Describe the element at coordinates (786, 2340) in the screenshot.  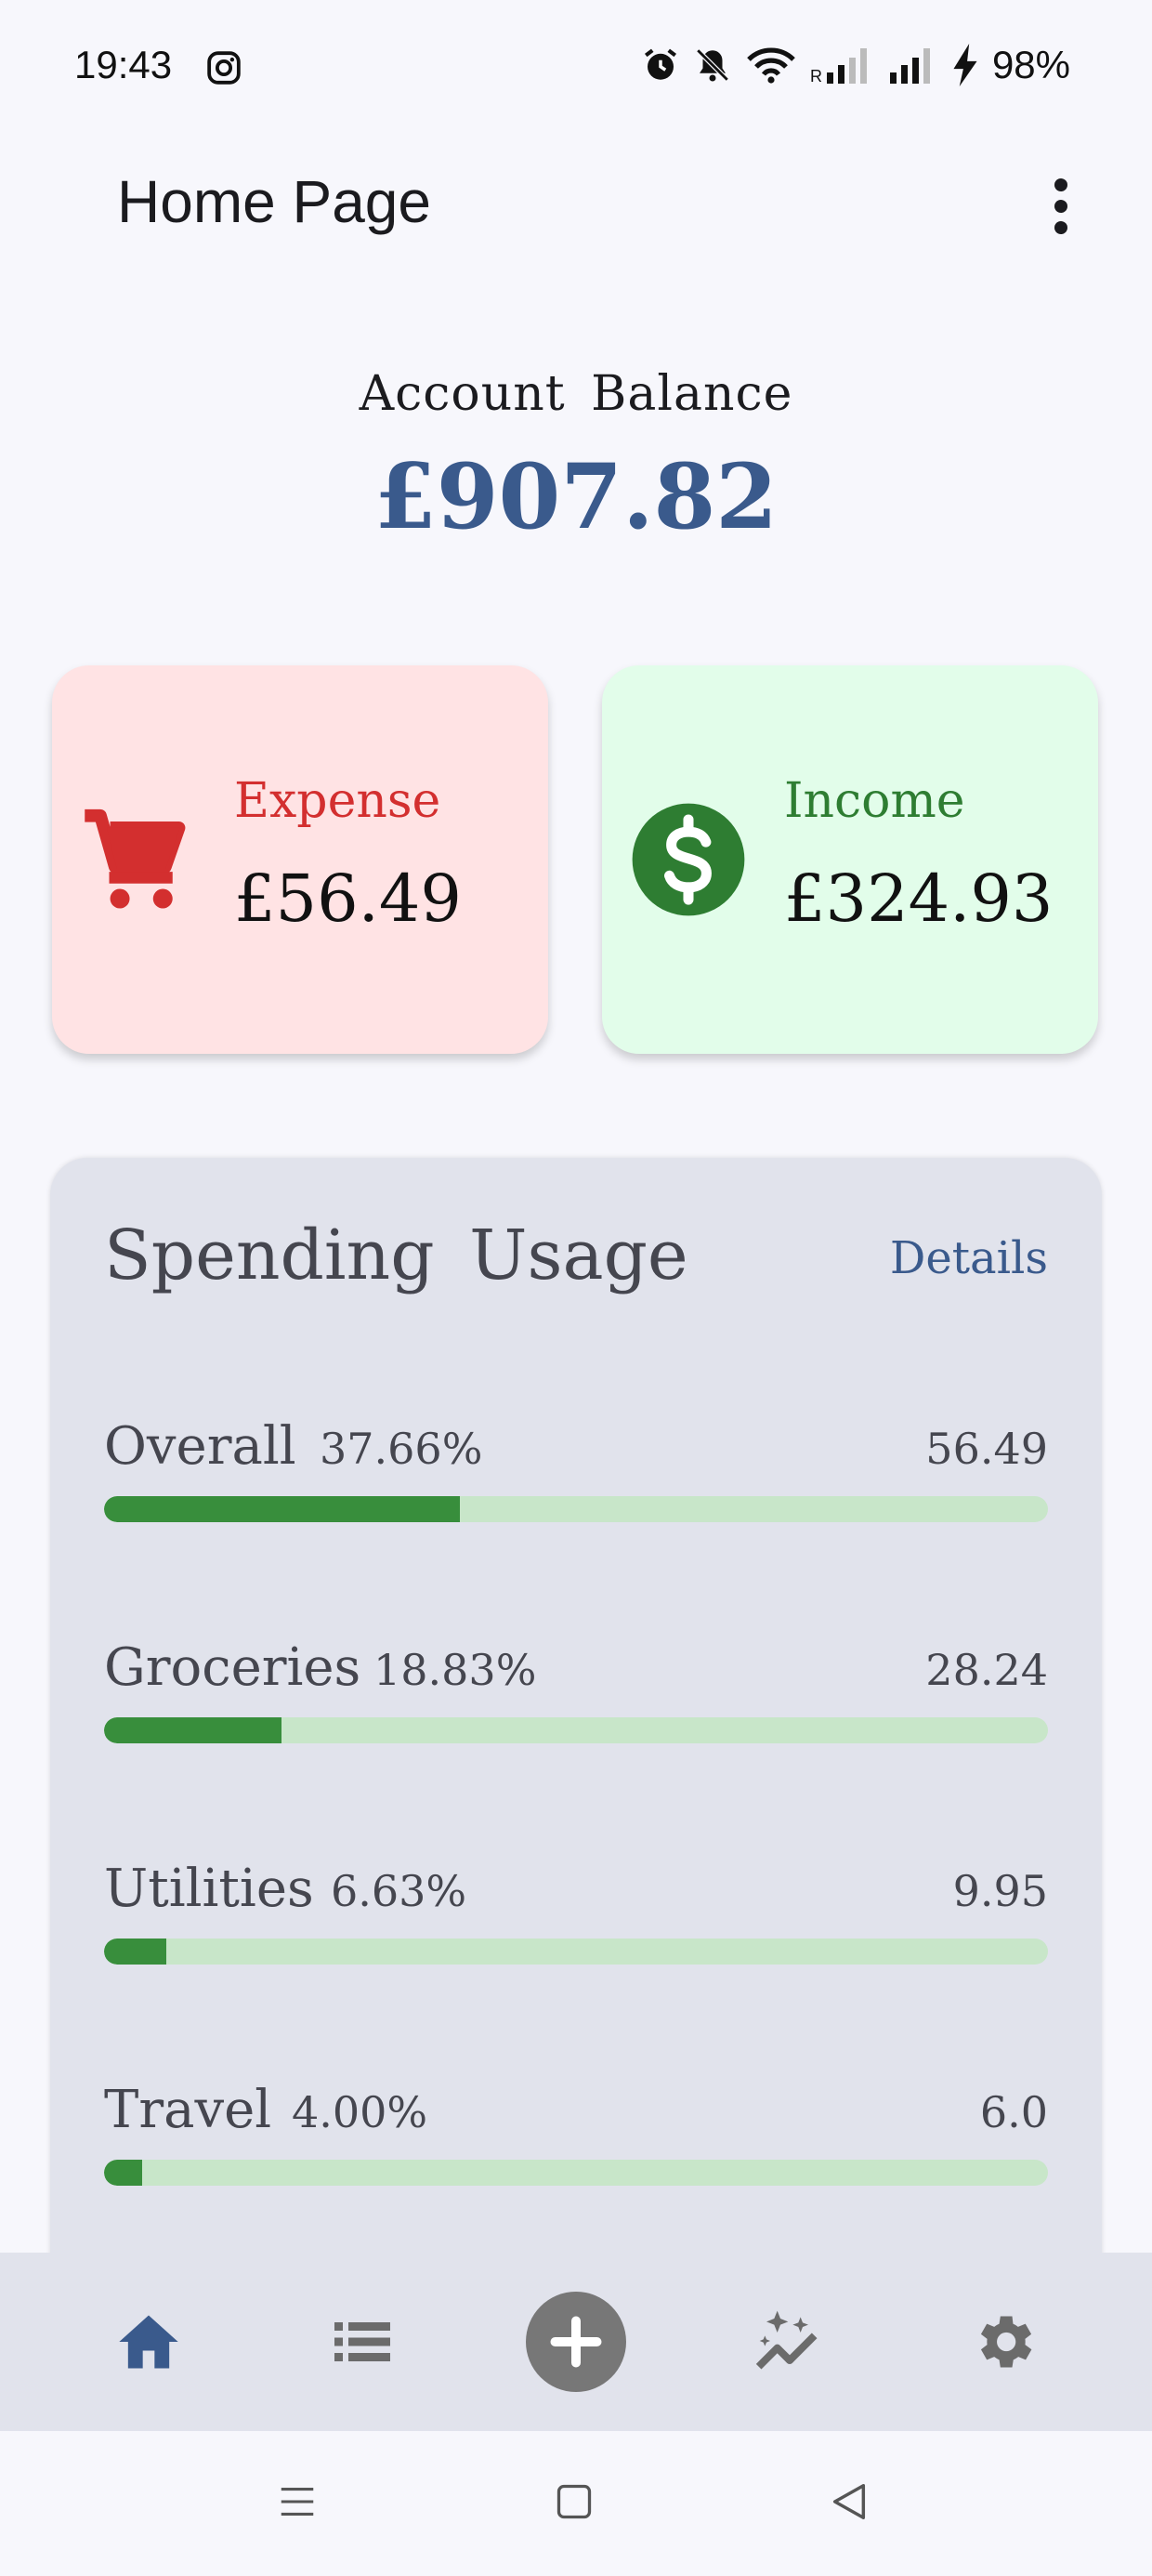
I see `insights-icon` at that location.